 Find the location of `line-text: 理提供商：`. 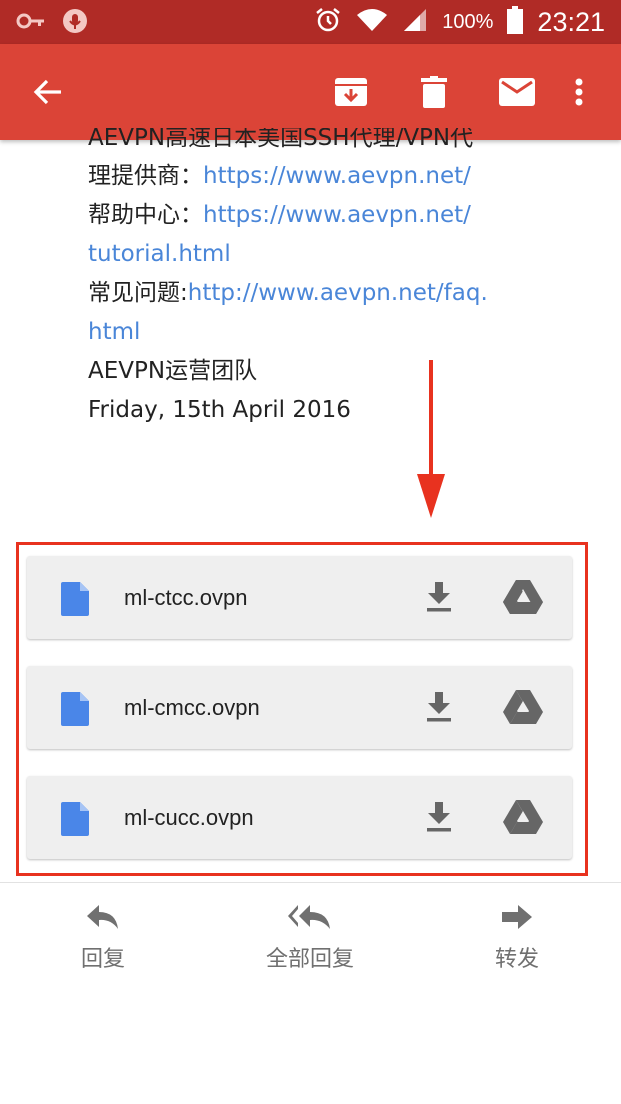

line-text: 理提供商： is located at coordinates (145, 176).